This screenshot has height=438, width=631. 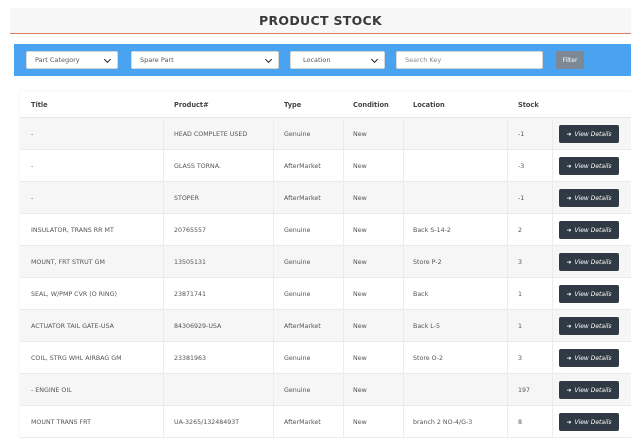 What do you see at coordinates (520, 294) in the screenshot?
I see `cell-stock: 1` at bounding box center [520, 294].